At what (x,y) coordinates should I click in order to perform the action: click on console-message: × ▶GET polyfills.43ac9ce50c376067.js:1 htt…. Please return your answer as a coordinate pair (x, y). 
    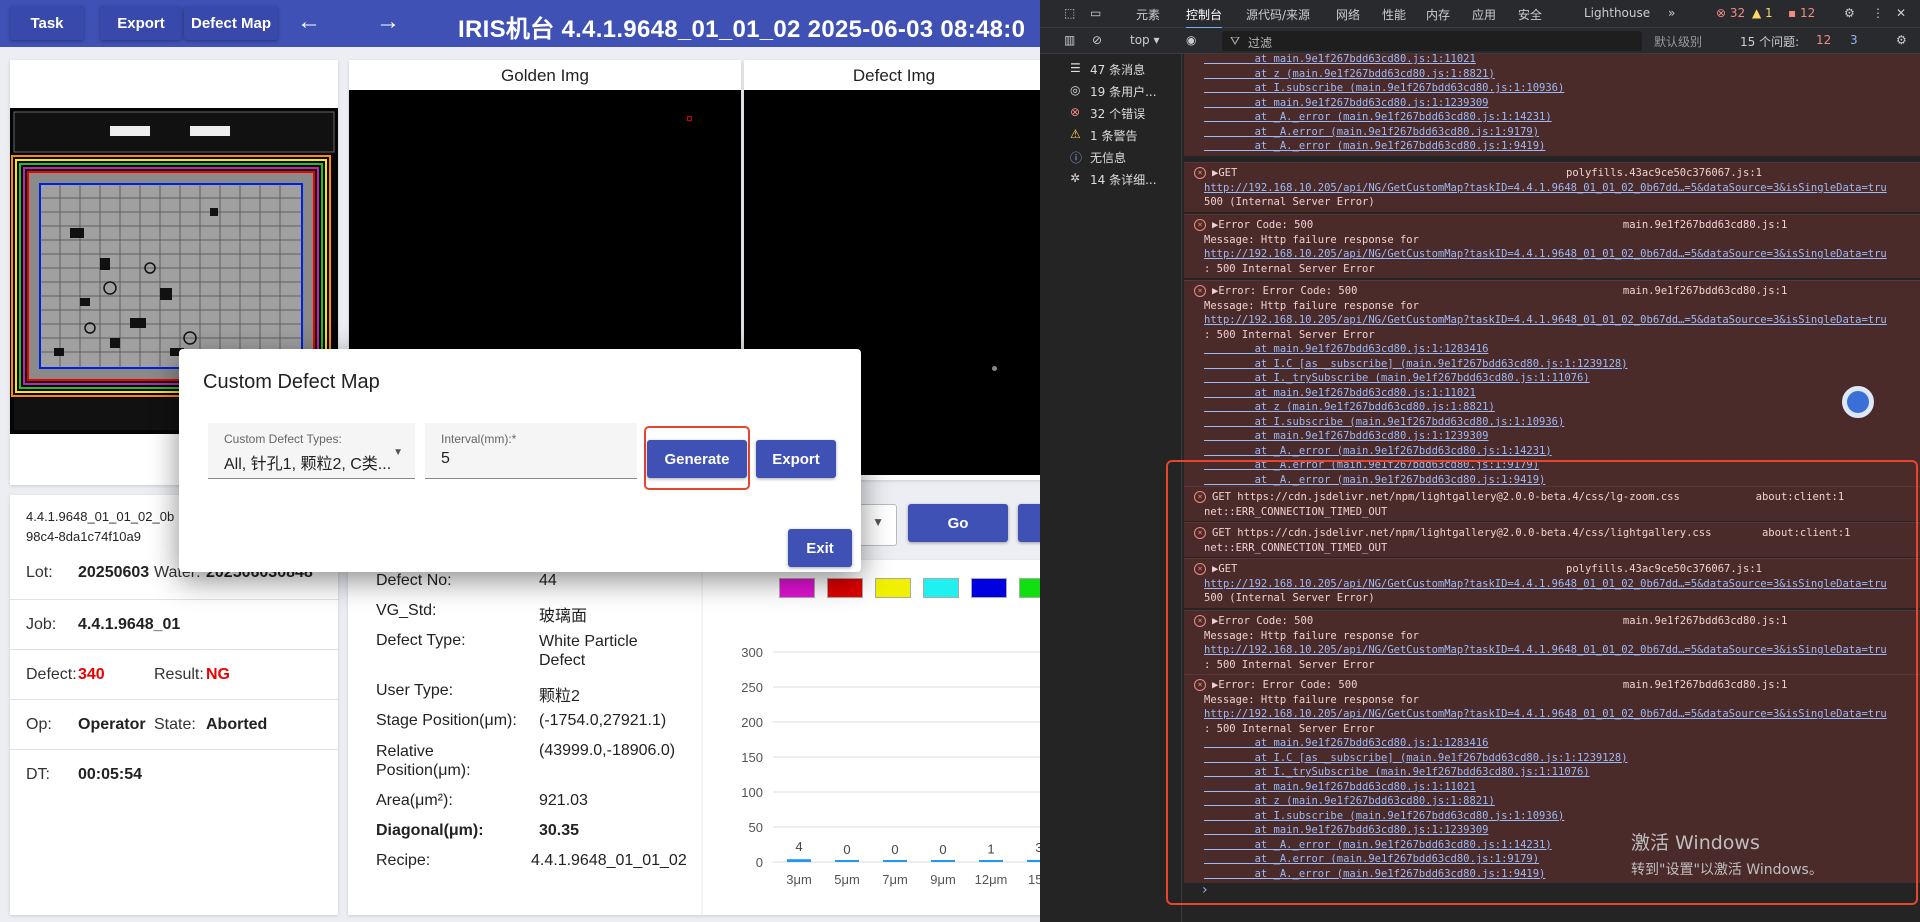
    Looking at the image, I should click on (1552, 187).